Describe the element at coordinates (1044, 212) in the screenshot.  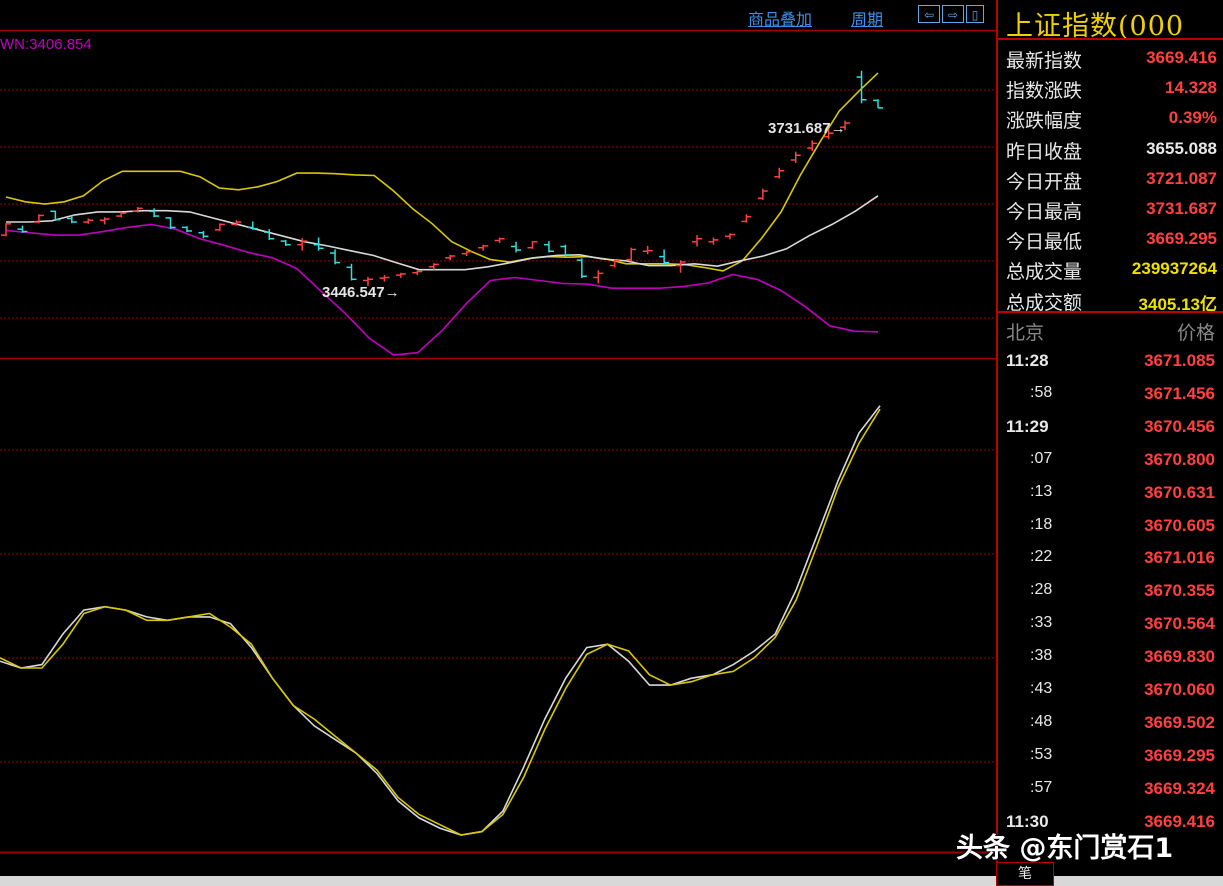
I see `quote-label: 今日最高` at that location.